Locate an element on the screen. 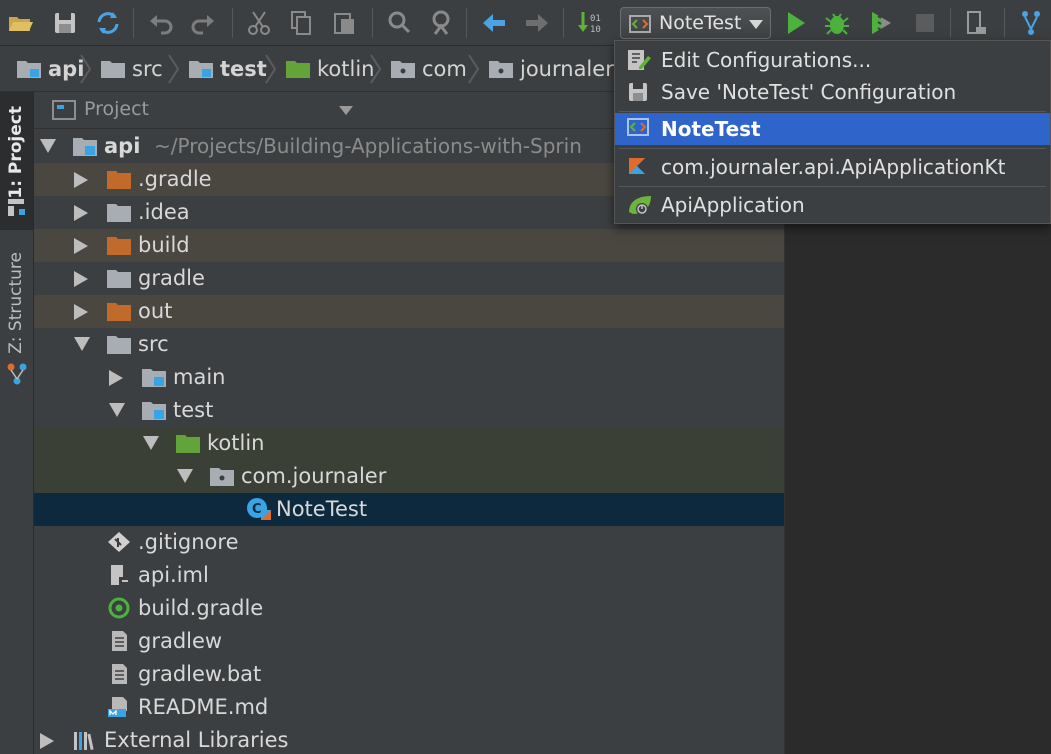  breadcrumb-item-test: test is located at coordinates (227, 69).